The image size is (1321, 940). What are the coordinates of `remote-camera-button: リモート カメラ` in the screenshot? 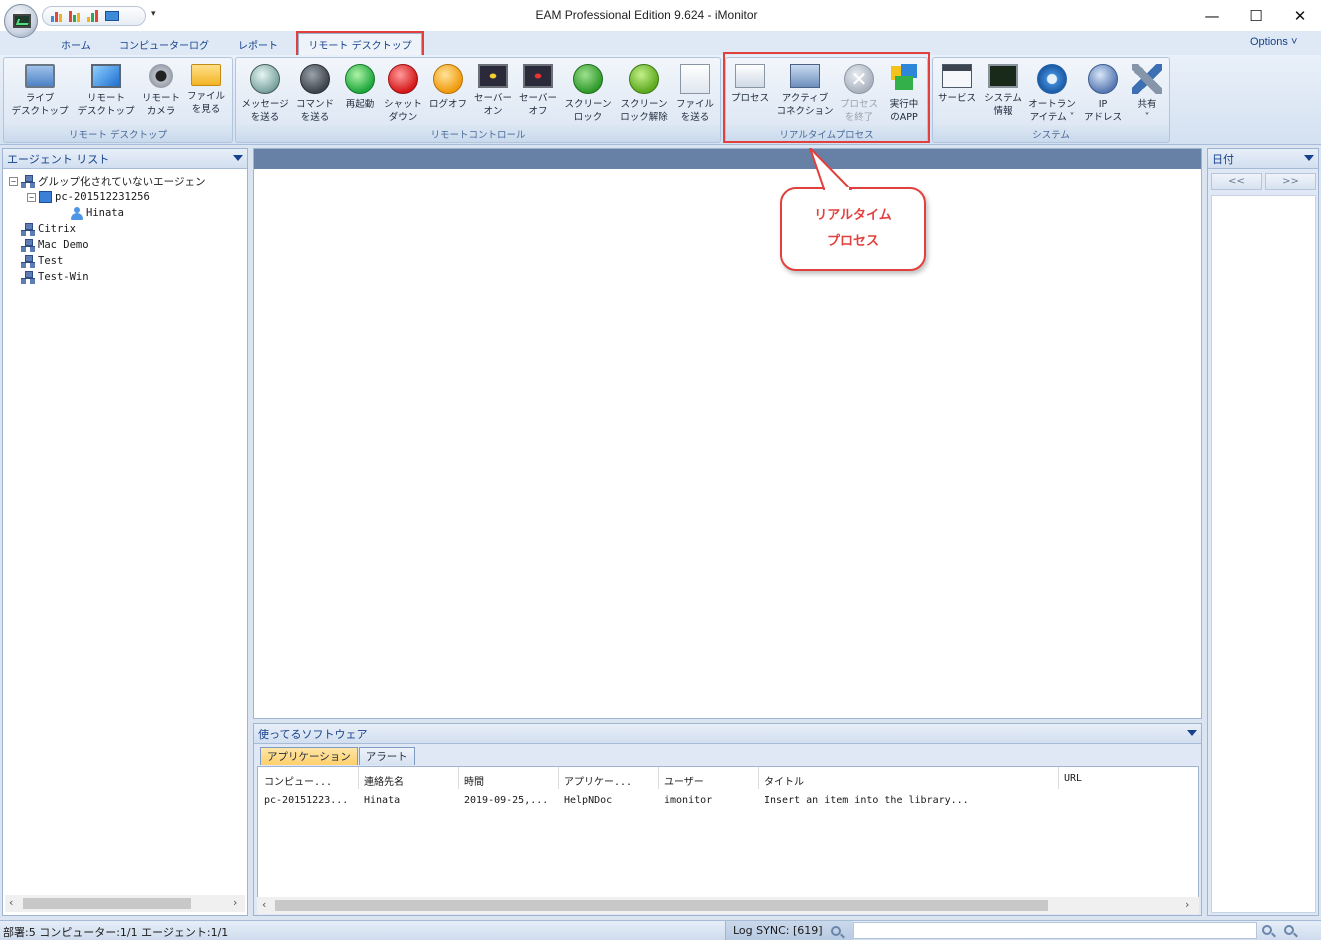 It's located at (161, 90).